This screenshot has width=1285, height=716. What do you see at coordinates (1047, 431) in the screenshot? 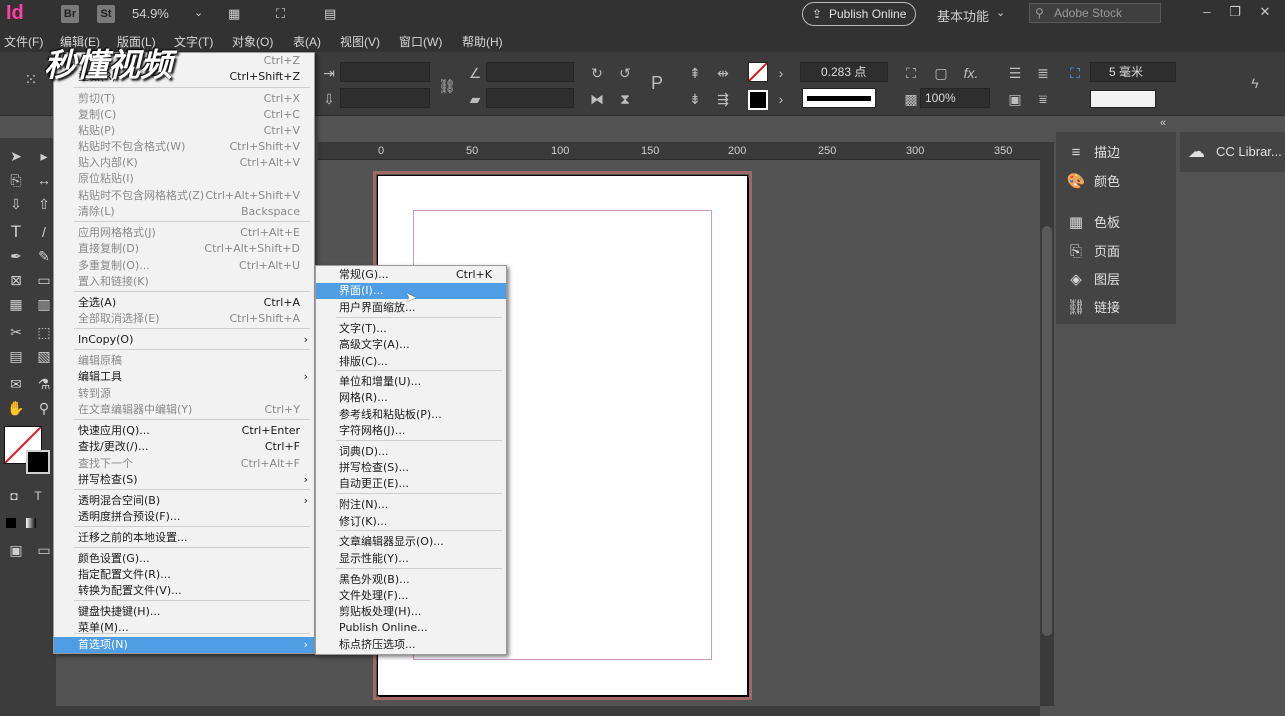
I see `scrollbar-thumb` at bounding box center [1047, 431].